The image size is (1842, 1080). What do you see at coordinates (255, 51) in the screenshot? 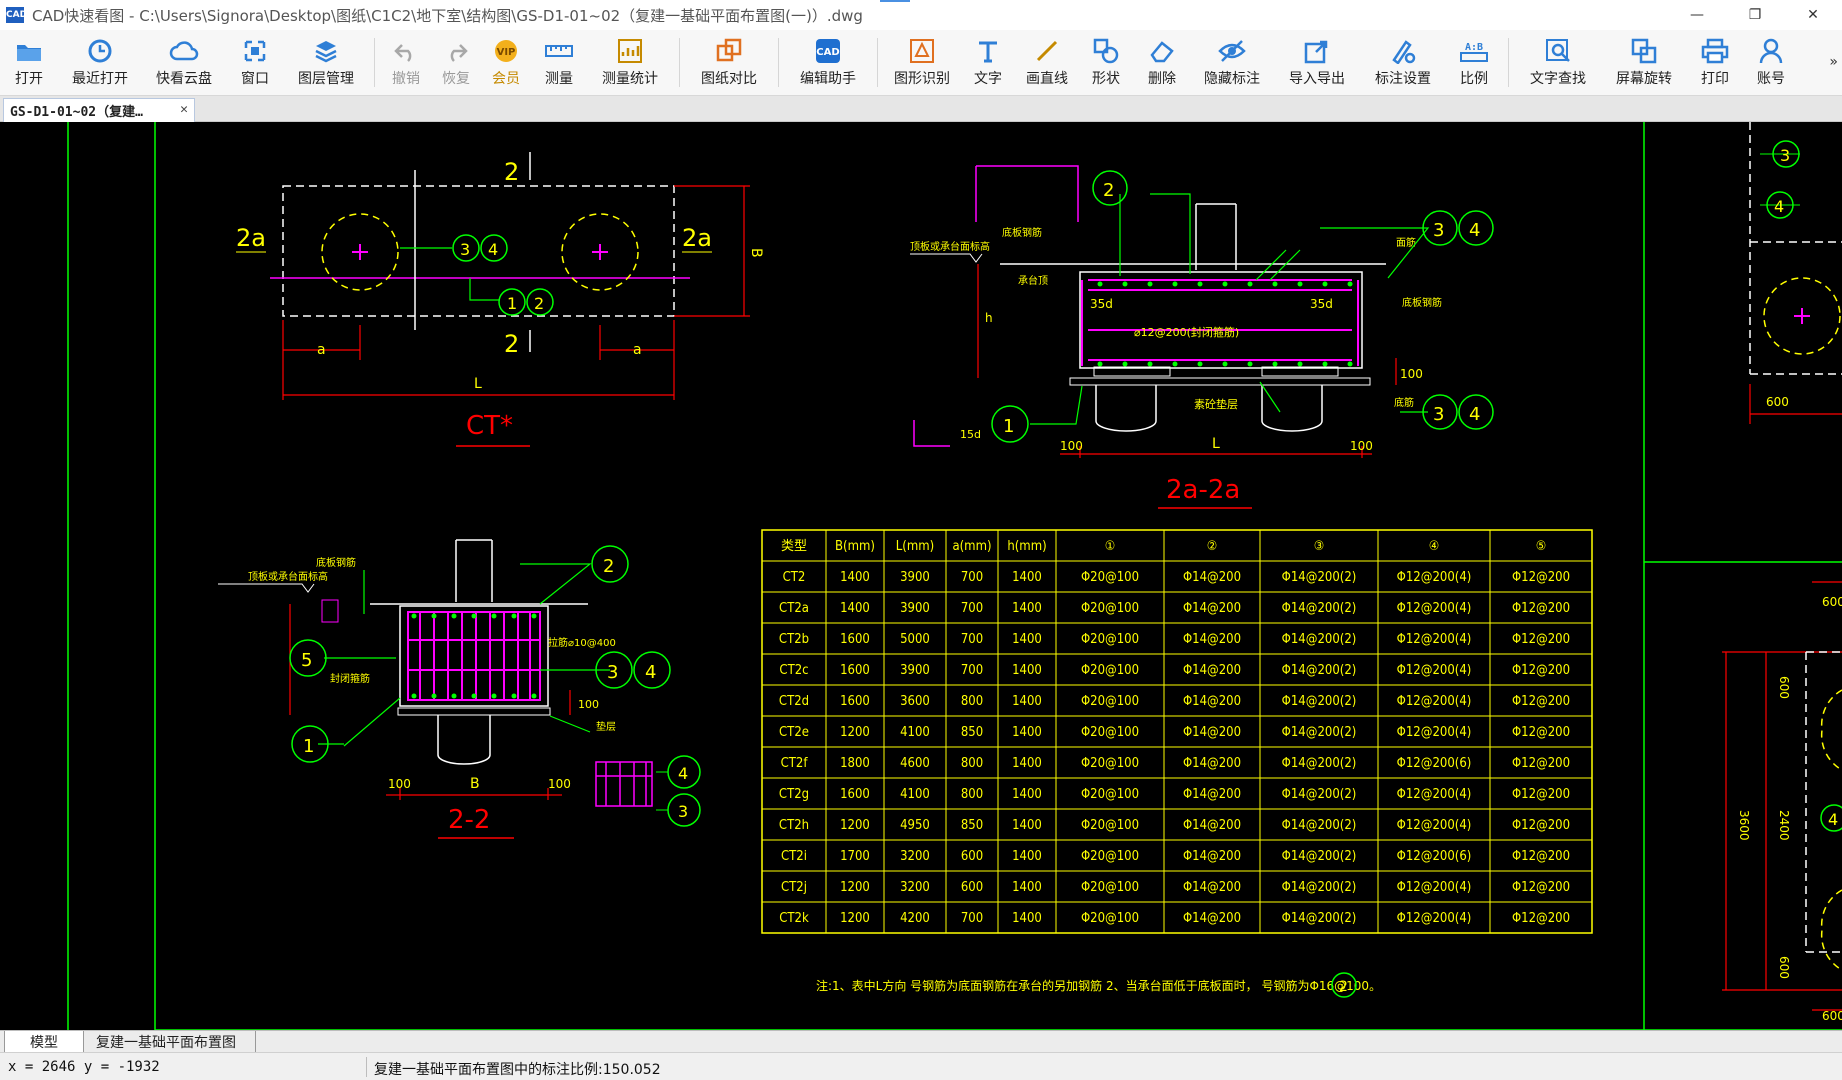
I see `window-icon` at bounding box center [255, 51].